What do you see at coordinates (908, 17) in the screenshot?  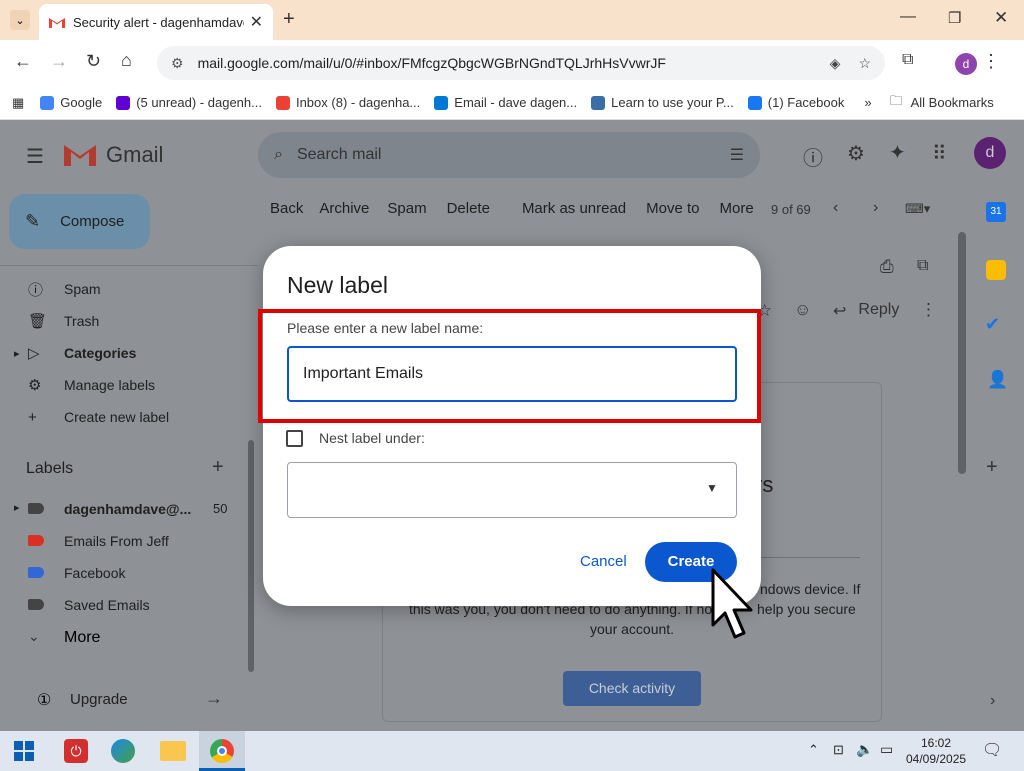 I see `minimize-button: —` at bounding box center [908, 17].